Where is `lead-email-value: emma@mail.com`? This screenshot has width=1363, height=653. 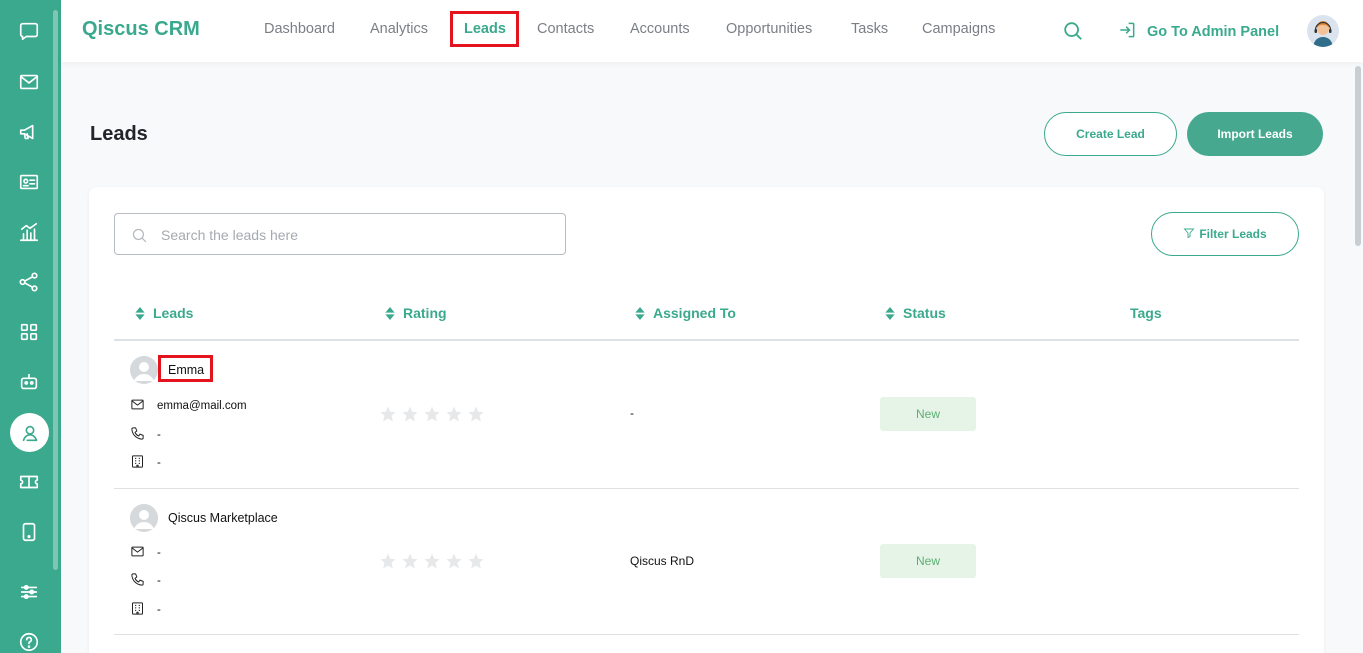 lead-email-value: emma@mail.com is located at coordinates (202, 406).